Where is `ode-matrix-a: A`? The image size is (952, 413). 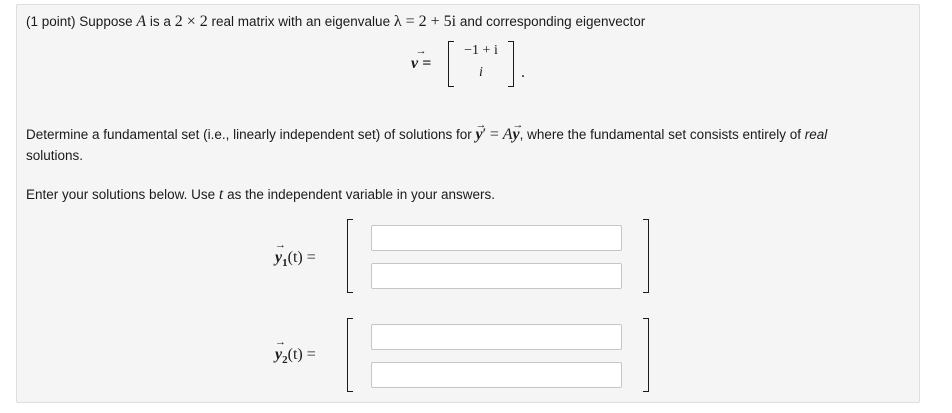 ode-matrix-a: A is located at coordinates (507, 134).